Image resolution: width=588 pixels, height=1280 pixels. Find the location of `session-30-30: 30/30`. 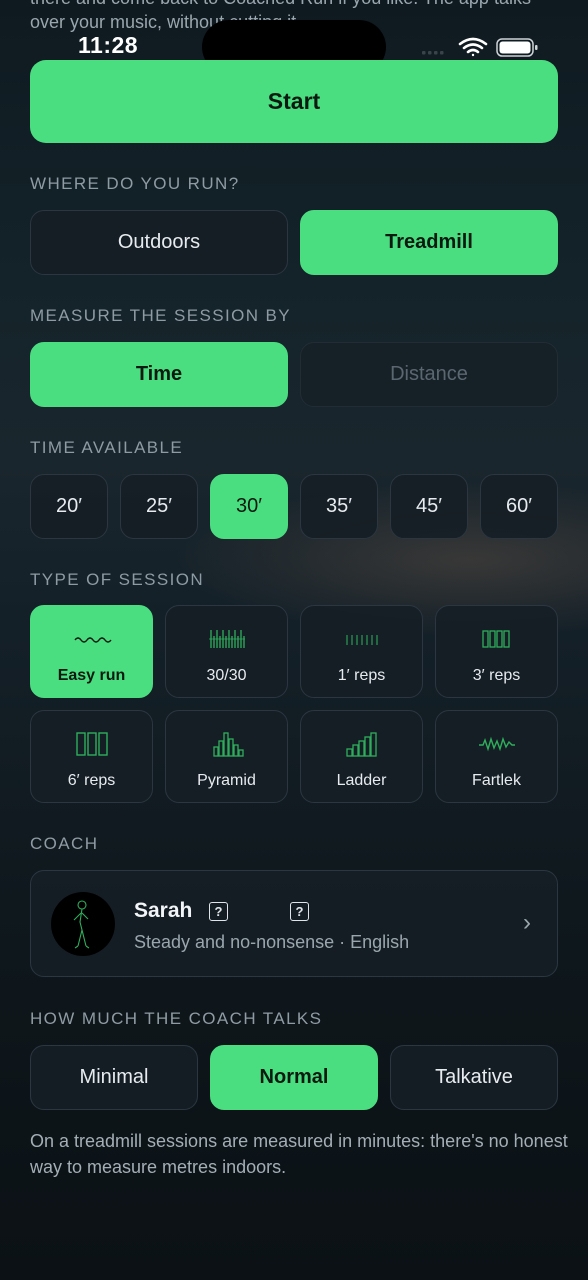

session-30-30: 30/30 is located at coordinates (226, 651).